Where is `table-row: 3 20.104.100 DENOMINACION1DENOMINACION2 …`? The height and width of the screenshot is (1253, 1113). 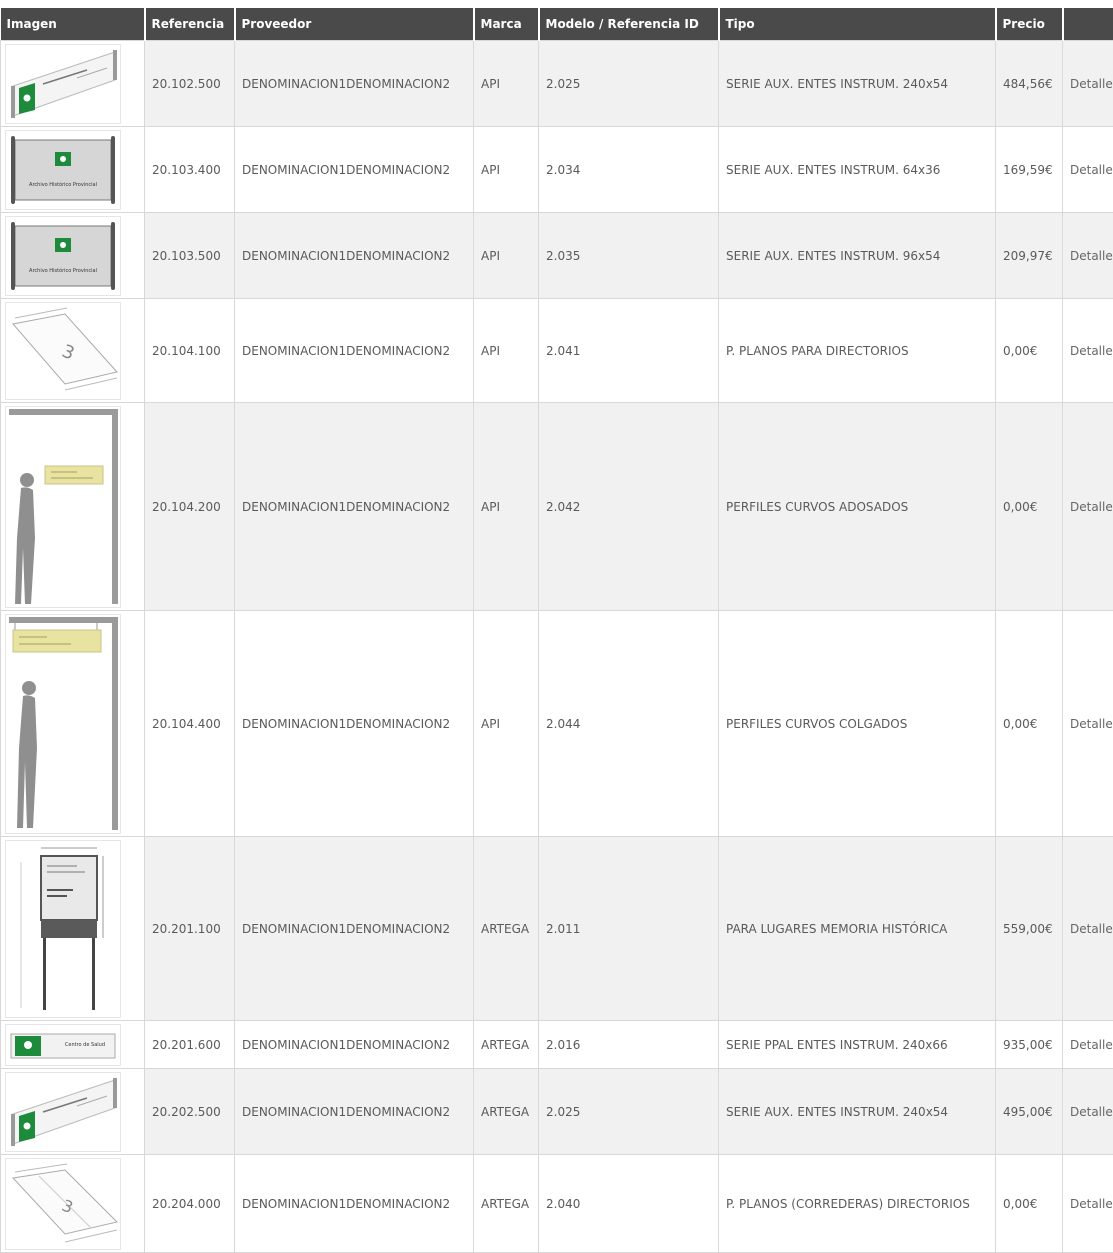
table-row: 3 20.104.100 DENOMINACION1DENOMINACION2 … is located at coordinates (557, 351).